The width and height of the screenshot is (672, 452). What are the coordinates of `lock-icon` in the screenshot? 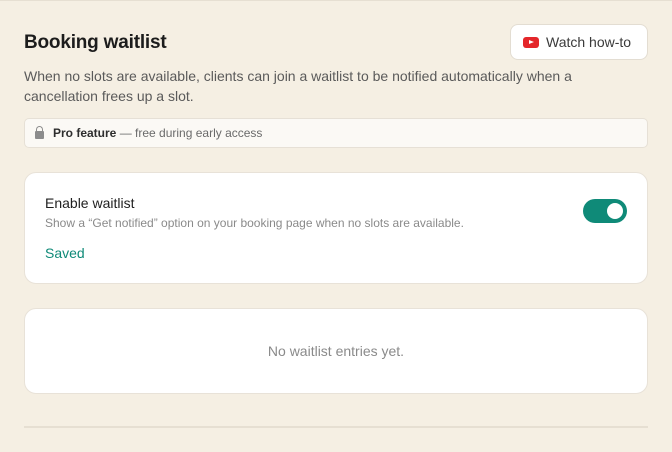 It's located at (39, 132).